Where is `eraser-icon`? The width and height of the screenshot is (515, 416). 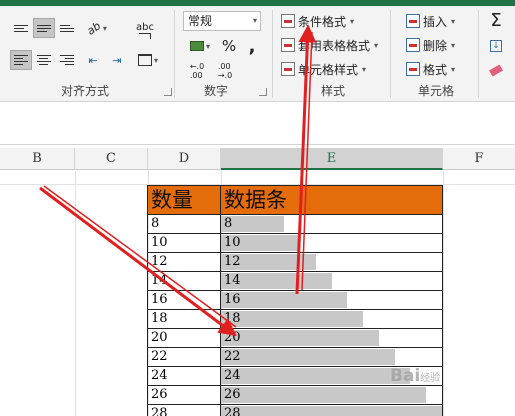 eraser-icon is located at coordinates (496, 70).